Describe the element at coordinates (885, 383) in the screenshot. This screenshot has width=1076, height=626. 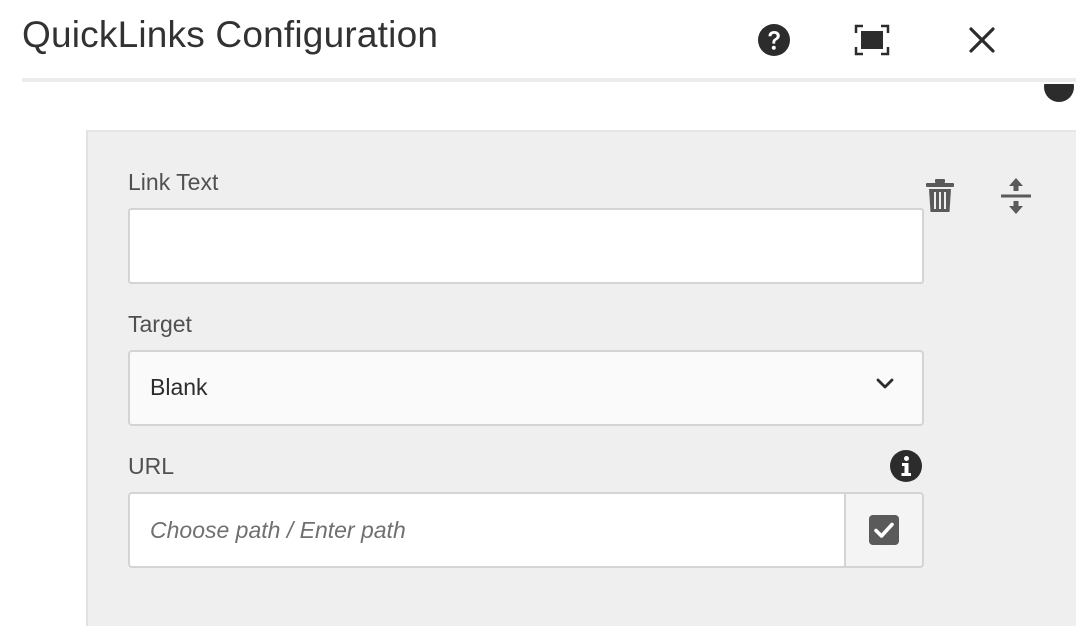
I see `chevron-down-icon` at that location.